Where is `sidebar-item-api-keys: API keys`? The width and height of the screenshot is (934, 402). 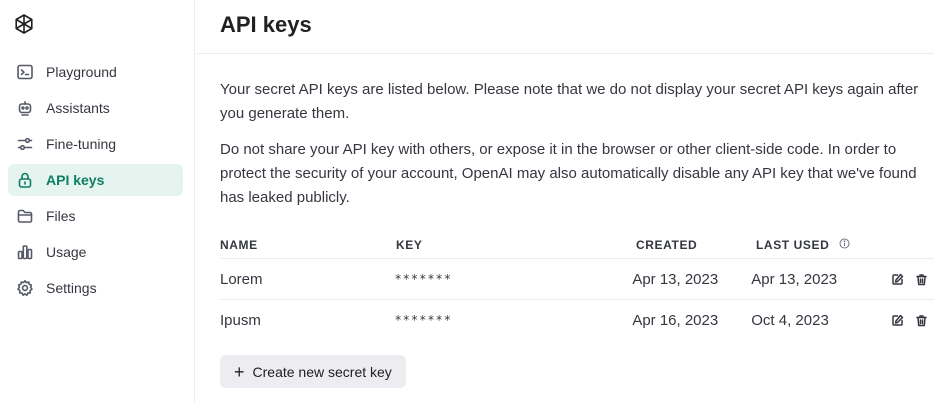 sidebar-item-api-keys: API keys is located at coordinates (95, 180).